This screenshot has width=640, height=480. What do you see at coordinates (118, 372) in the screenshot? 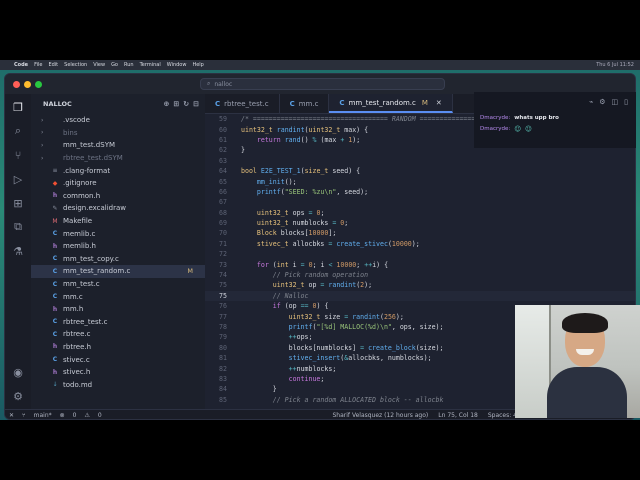
I see `file-item: h stivec.h` at bounding box center [118, 372].